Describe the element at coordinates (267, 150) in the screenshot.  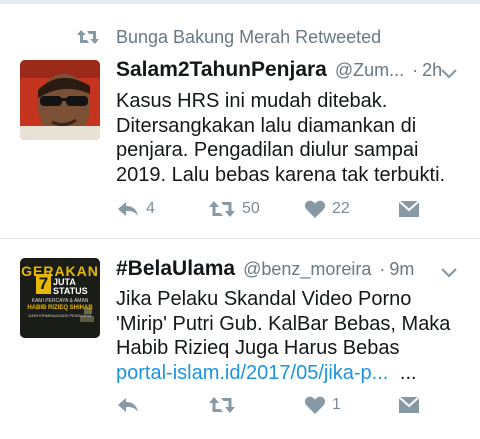
I see `tweet-text-line: penjara. Pengadilan diulur sampai` at that location.